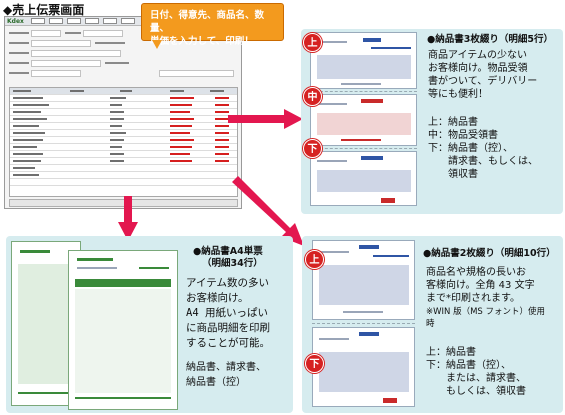 The image size is (565, 415). Describe the element at coordinates (312, 96) in the screenshot. I see `stamp-middle-icon: 中` at that location.